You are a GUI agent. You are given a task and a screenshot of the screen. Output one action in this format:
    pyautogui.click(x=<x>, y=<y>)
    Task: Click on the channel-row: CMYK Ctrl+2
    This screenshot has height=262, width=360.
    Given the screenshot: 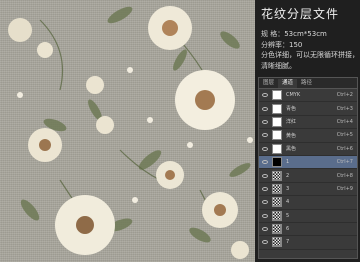 What is the action you would take?
    pyautogui.click(x=308, y=96)
    